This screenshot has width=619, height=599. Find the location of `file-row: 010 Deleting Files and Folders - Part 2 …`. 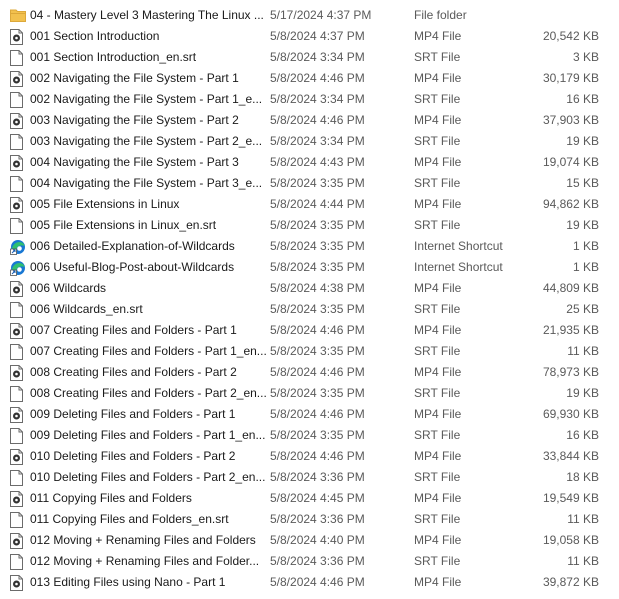

file-row: 010 Deleting Files and Folders - Part 2 … is located at coordinates (309, 456).